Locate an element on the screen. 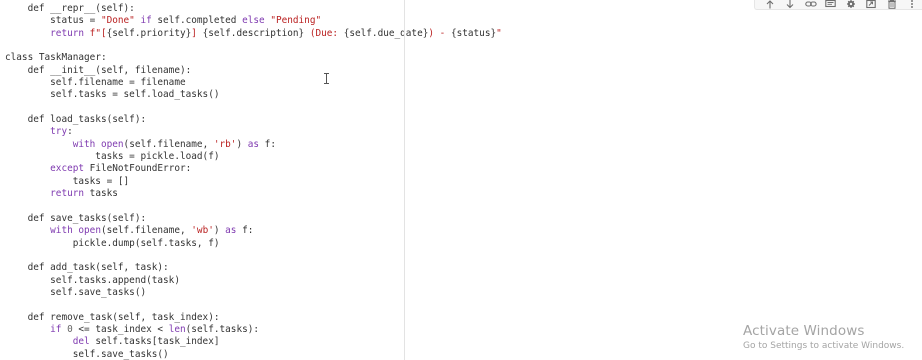 The image size is (922, 360). delete-button is located at coordinates (892, 5).